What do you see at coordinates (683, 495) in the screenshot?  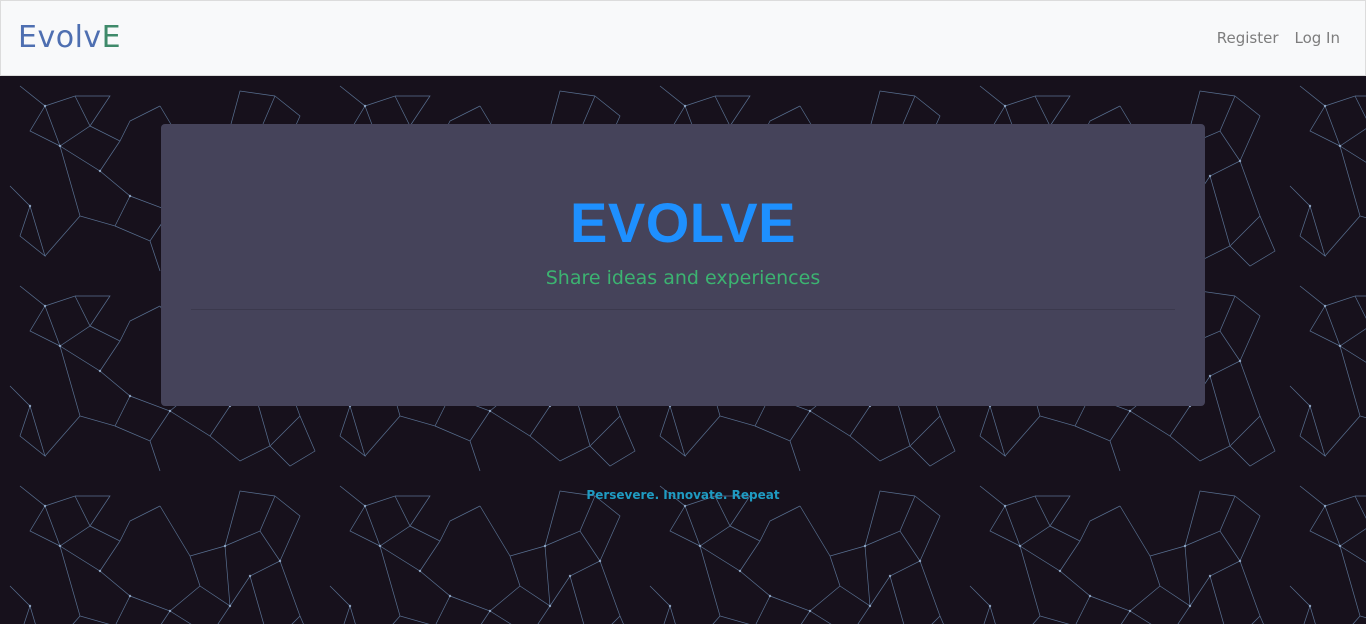 I see `tagline: Persevere. Innovate. Repeat` at bounding box center [683, 495].